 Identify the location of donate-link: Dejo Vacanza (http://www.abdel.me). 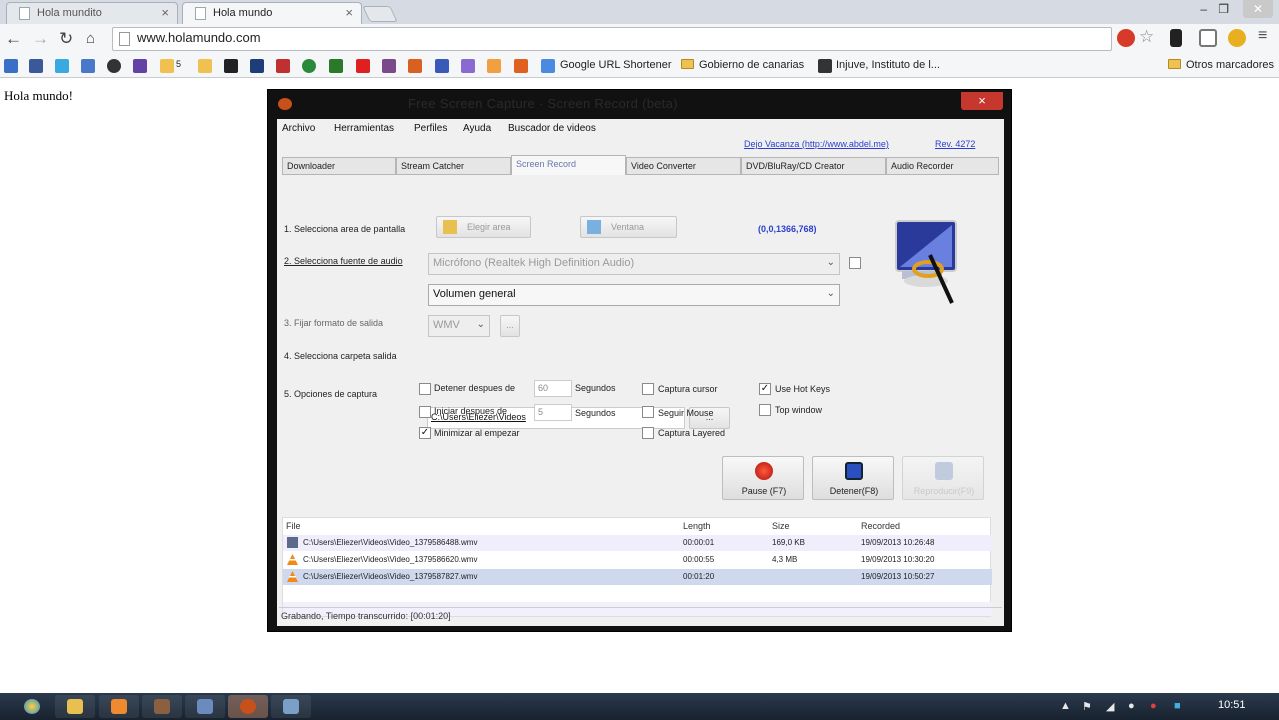
(816, 144).